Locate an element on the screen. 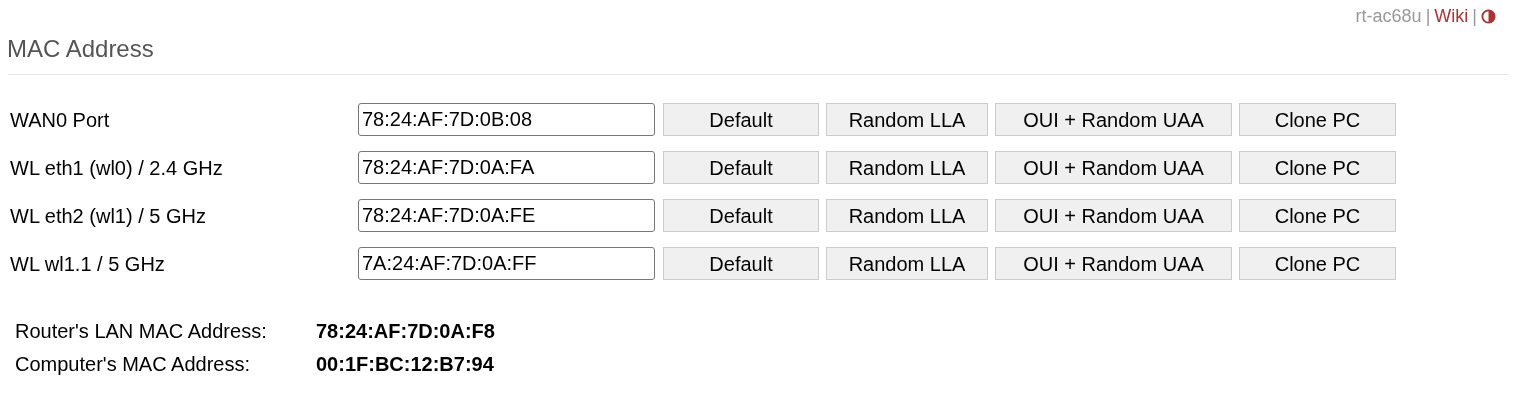 The image size is (1516, 404). wiki-link: Wiki is located at coordinates (1451, 16).